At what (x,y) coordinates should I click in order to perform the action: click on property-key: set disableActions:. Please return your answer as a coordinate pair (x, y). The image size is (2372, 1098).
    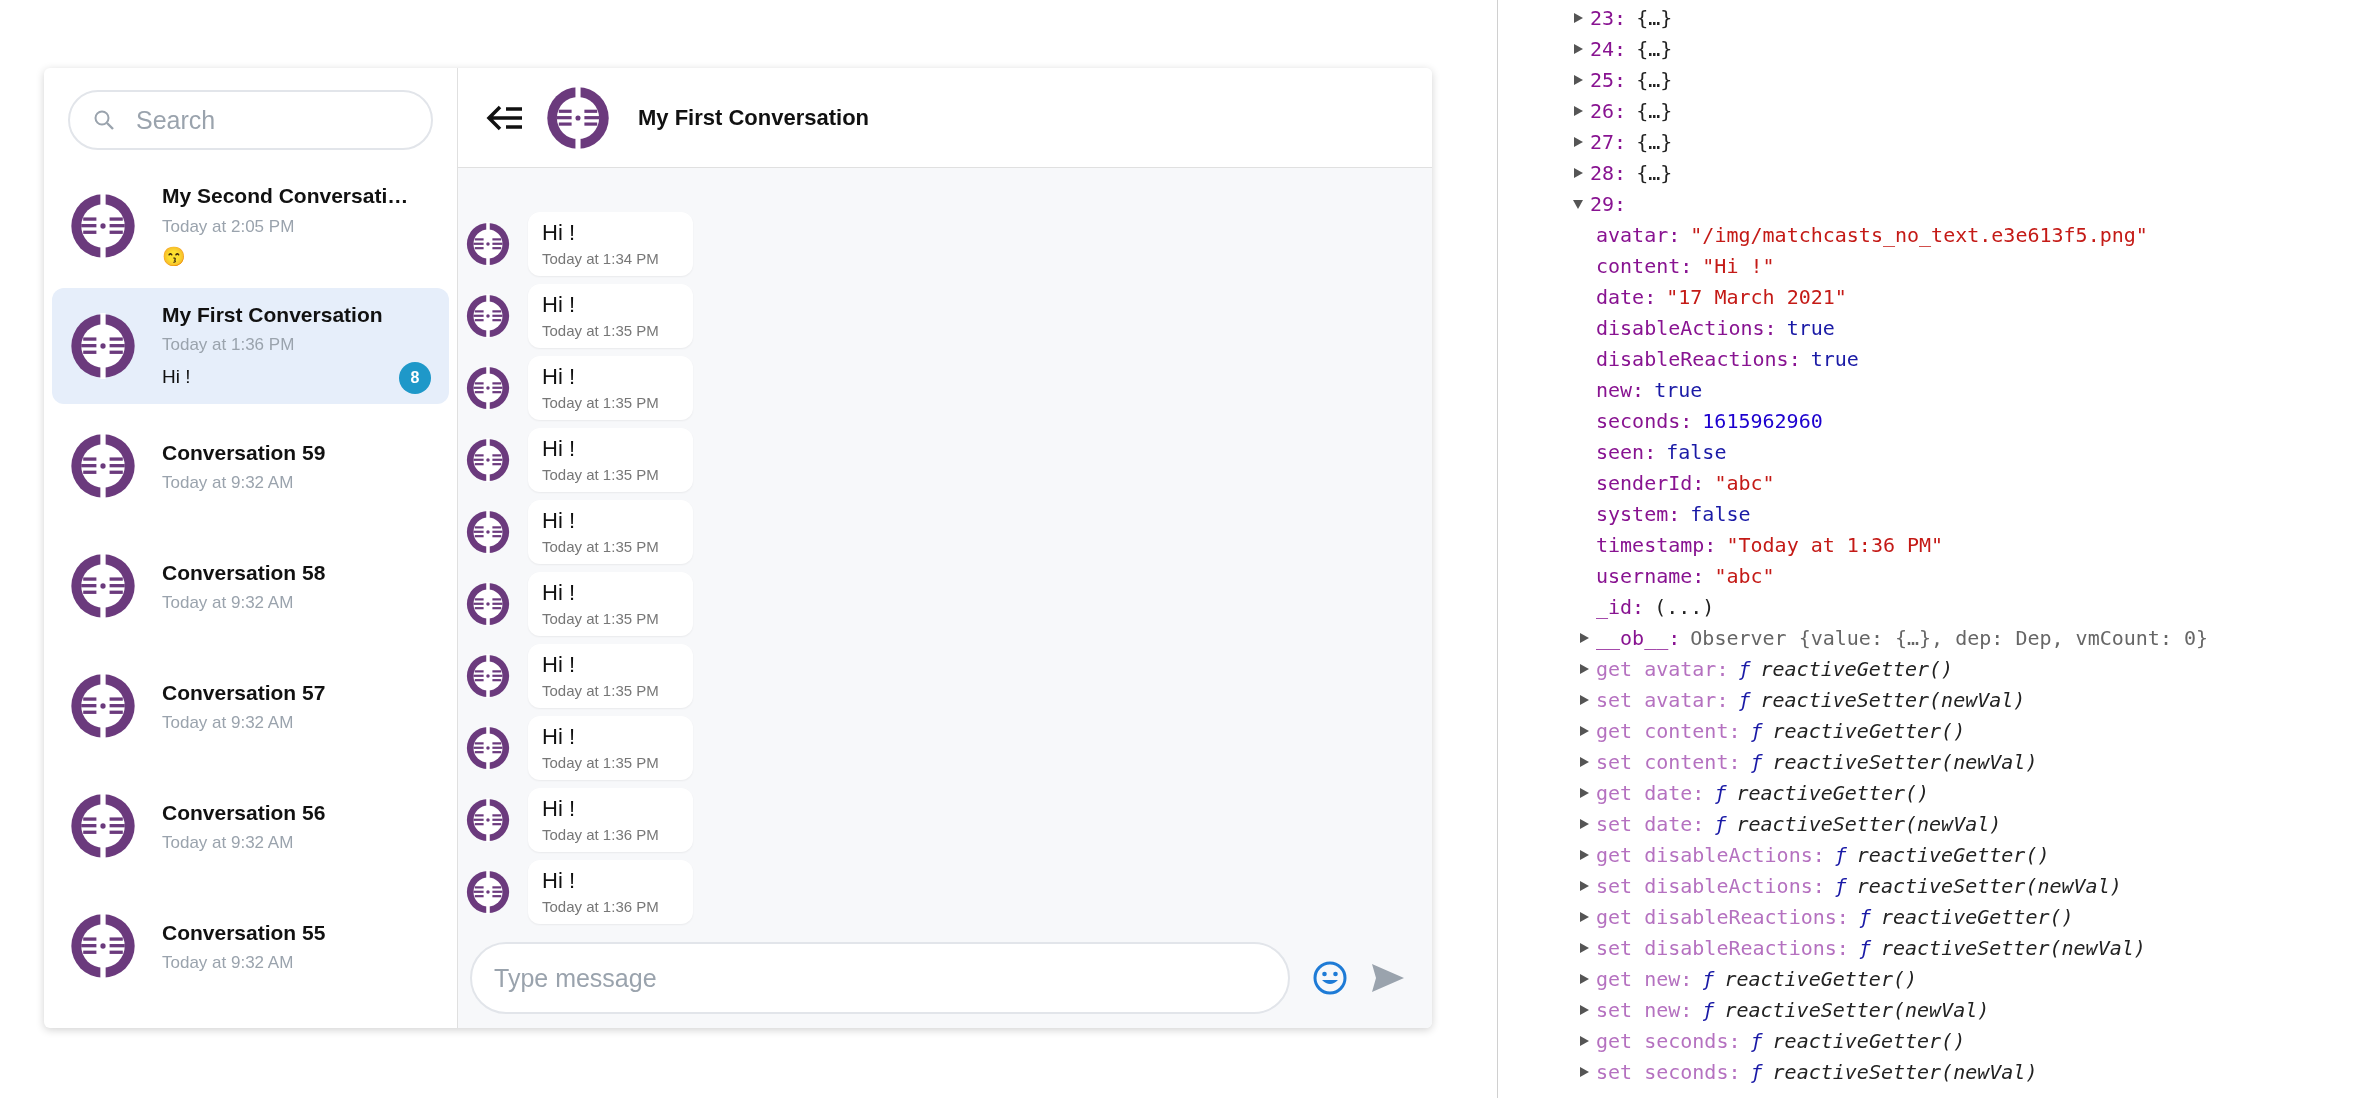
    Looking at the image, I should click on (1710, 885).